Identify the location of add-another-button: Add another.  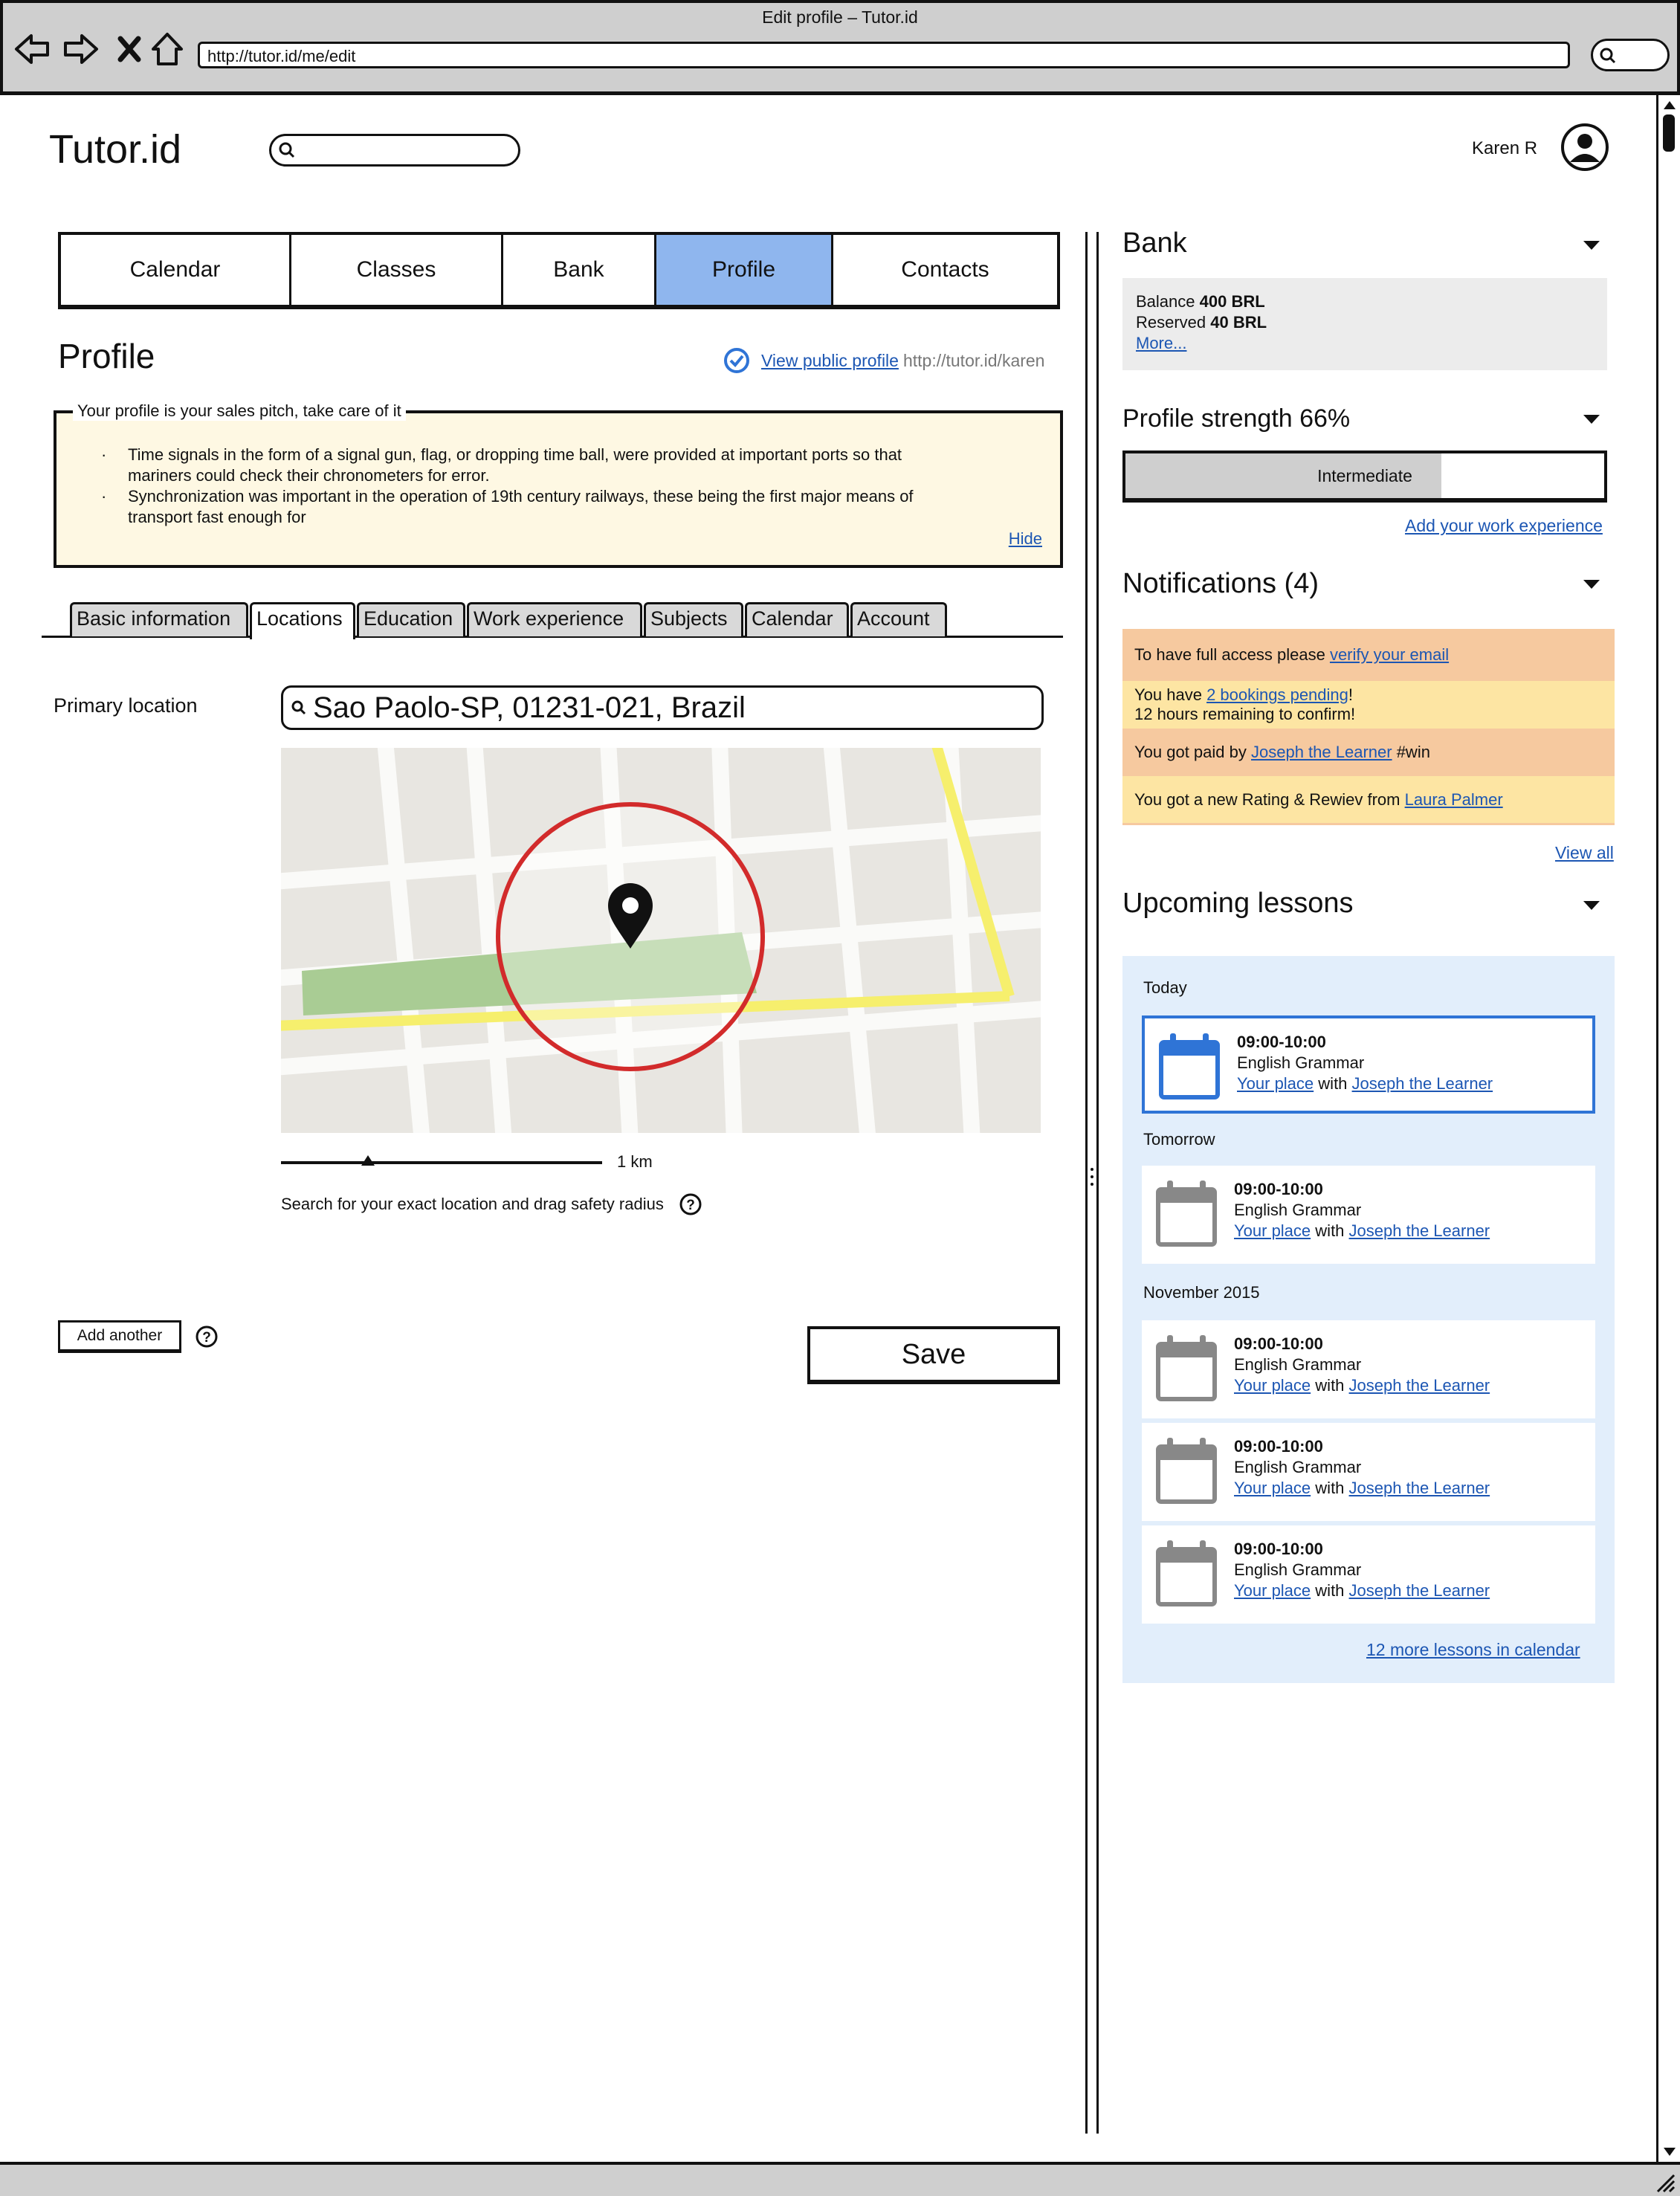
(119, 1336).